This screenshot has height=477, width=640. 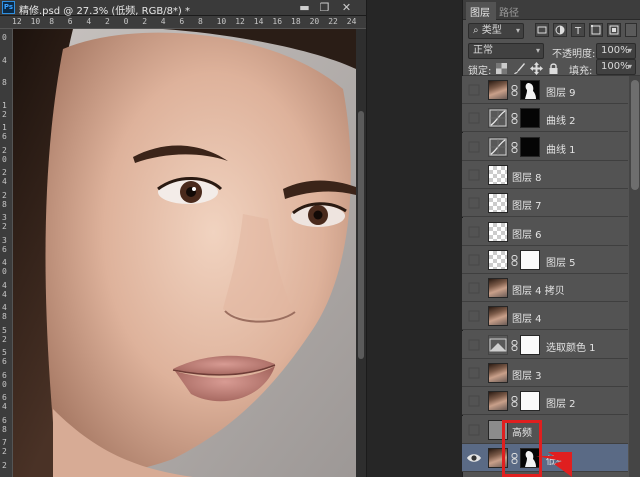 I want to click on layer-name: 图层 6, so click(x=527, y=233).